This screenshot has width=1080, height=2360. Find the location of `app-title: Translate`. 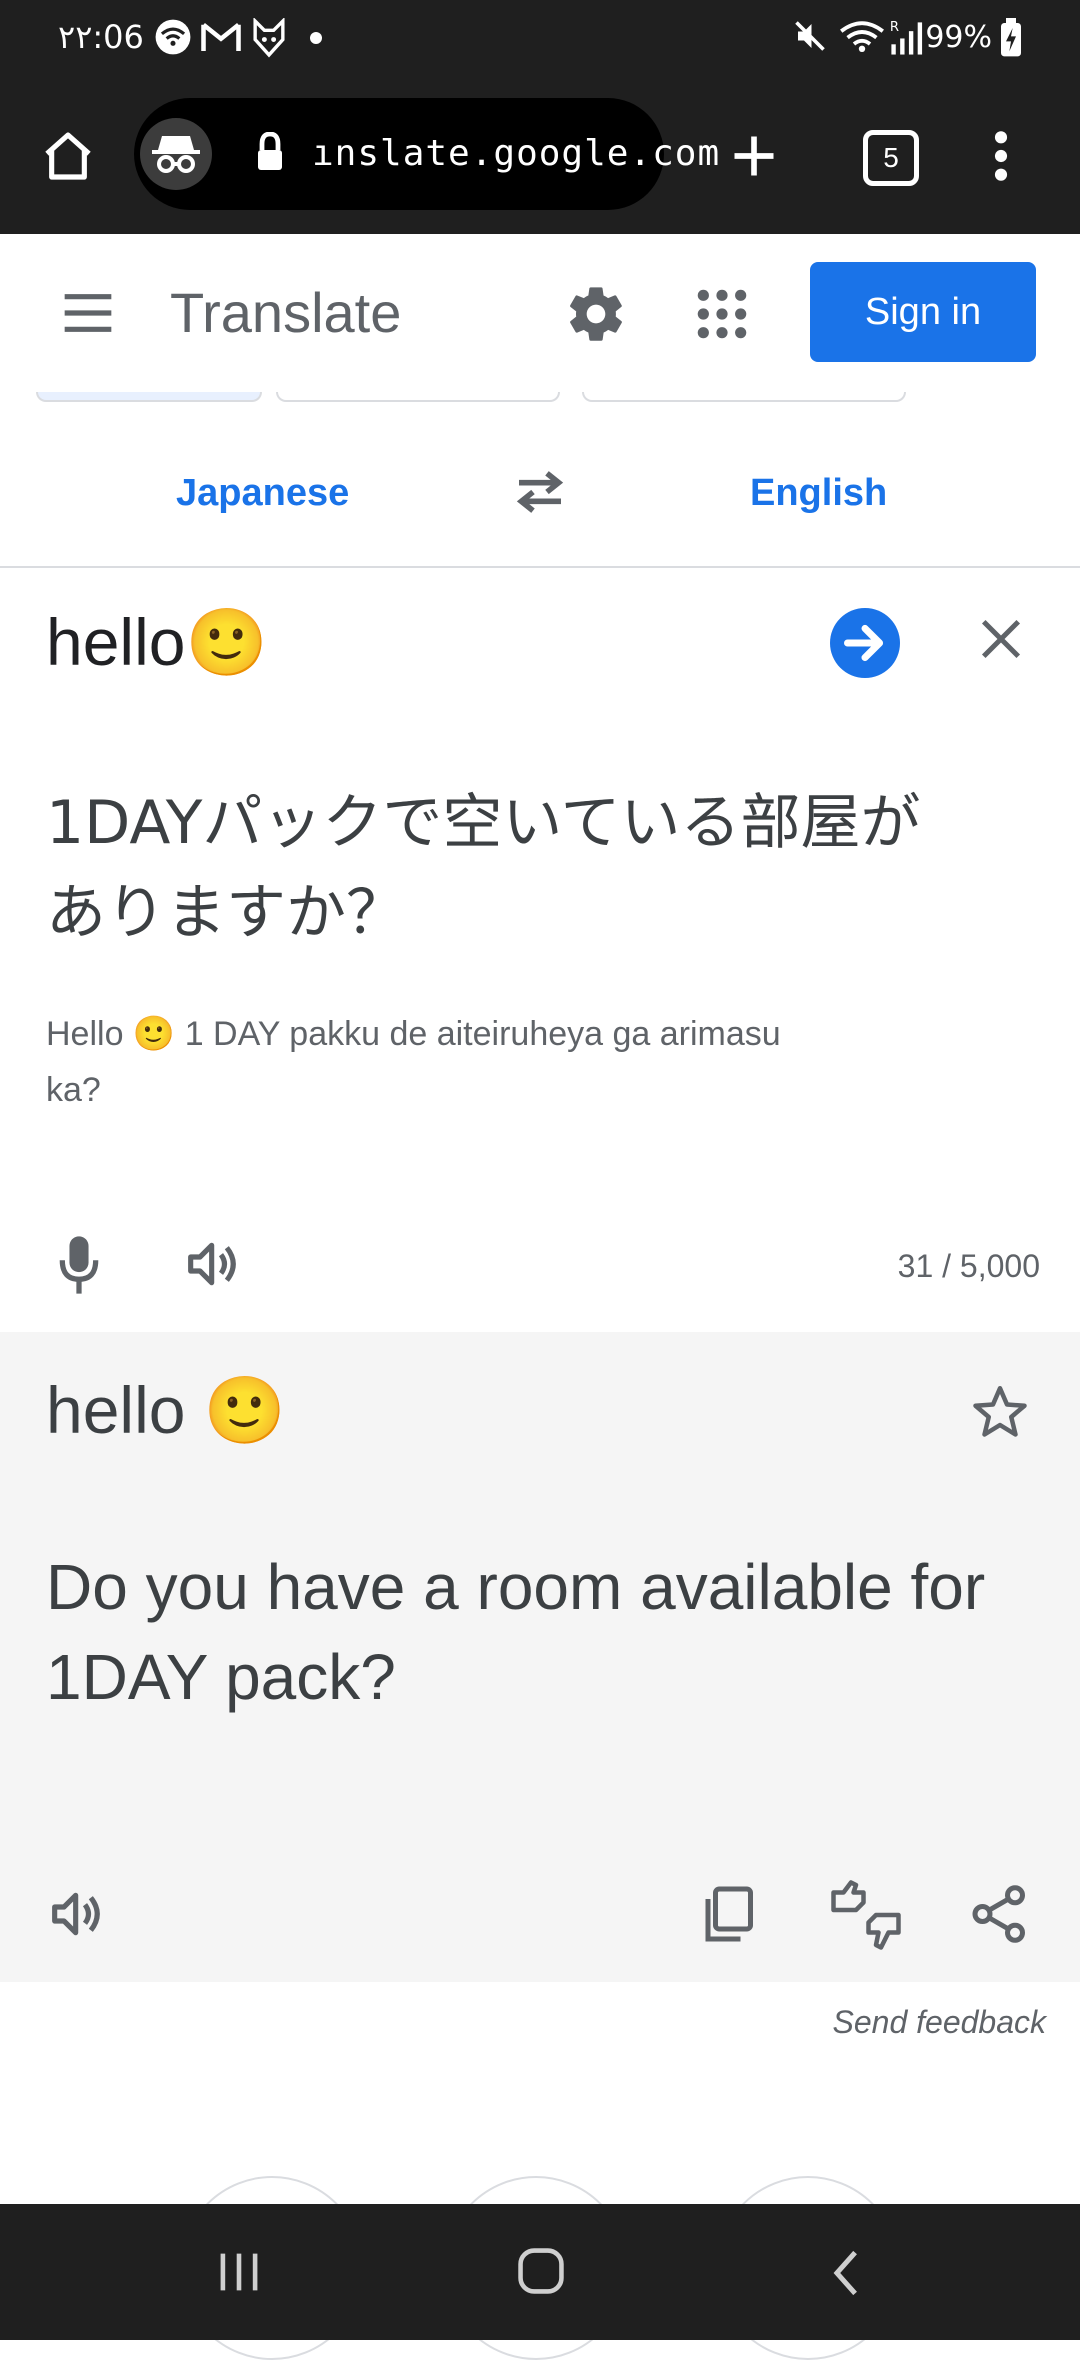

app-title: Translate is located at coordinates (286, 312).